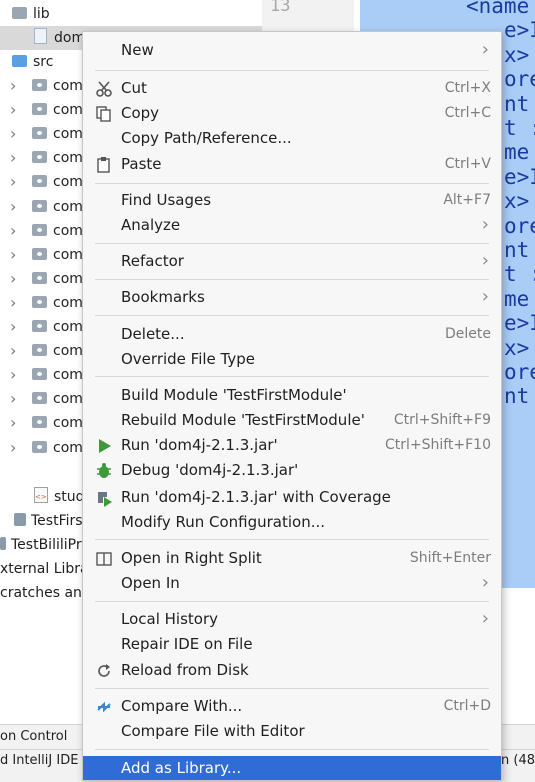  What do you see at coordinates (105, 446) in the screenshot?
I see `run-icon` at bounding box center [105, 446].